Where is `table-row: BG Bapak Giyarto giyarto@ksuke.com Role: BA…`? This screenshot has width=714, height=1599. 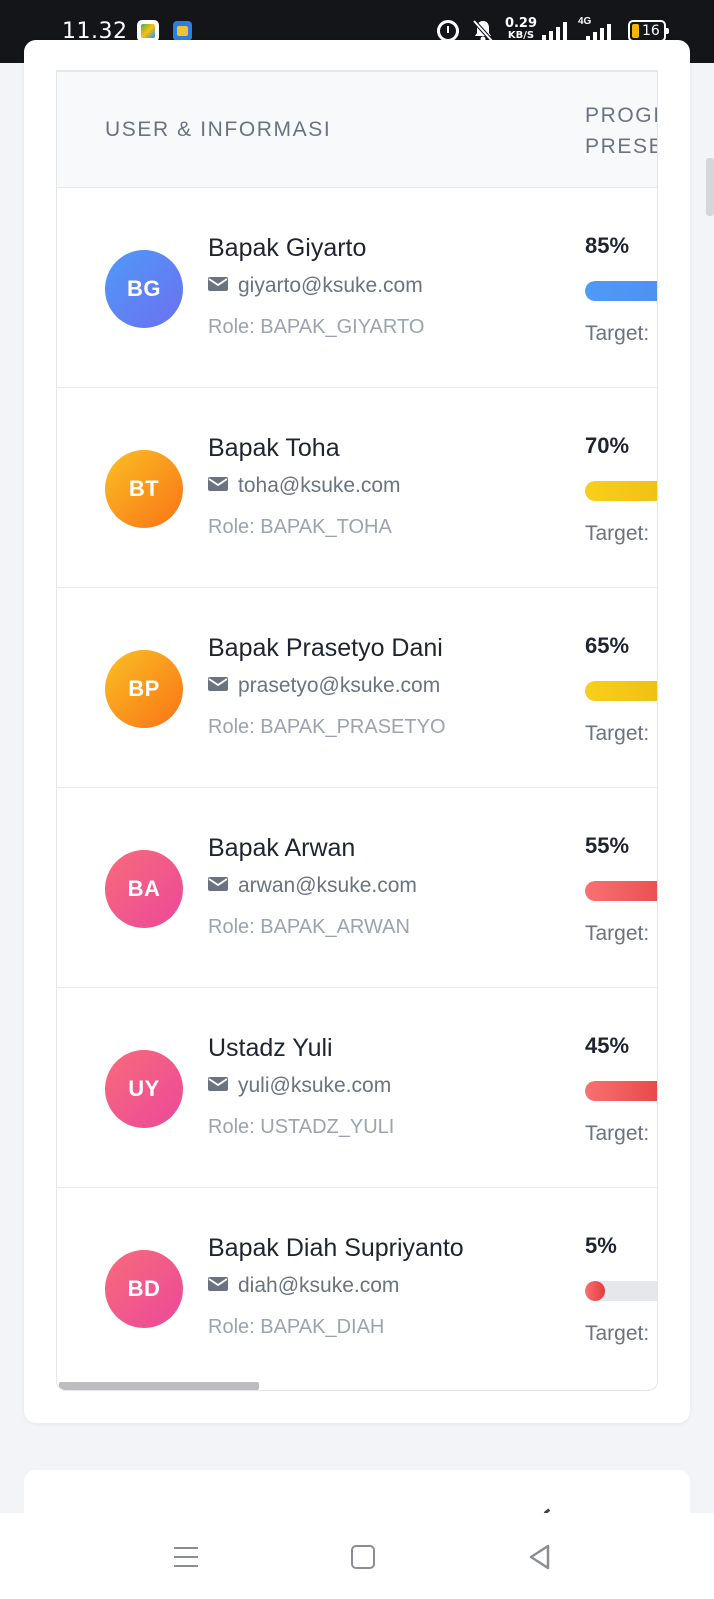 table-row: BG Bapak Giyarto giyarto@ksuke.com Role: BA… is located at coordinates (357, 288).